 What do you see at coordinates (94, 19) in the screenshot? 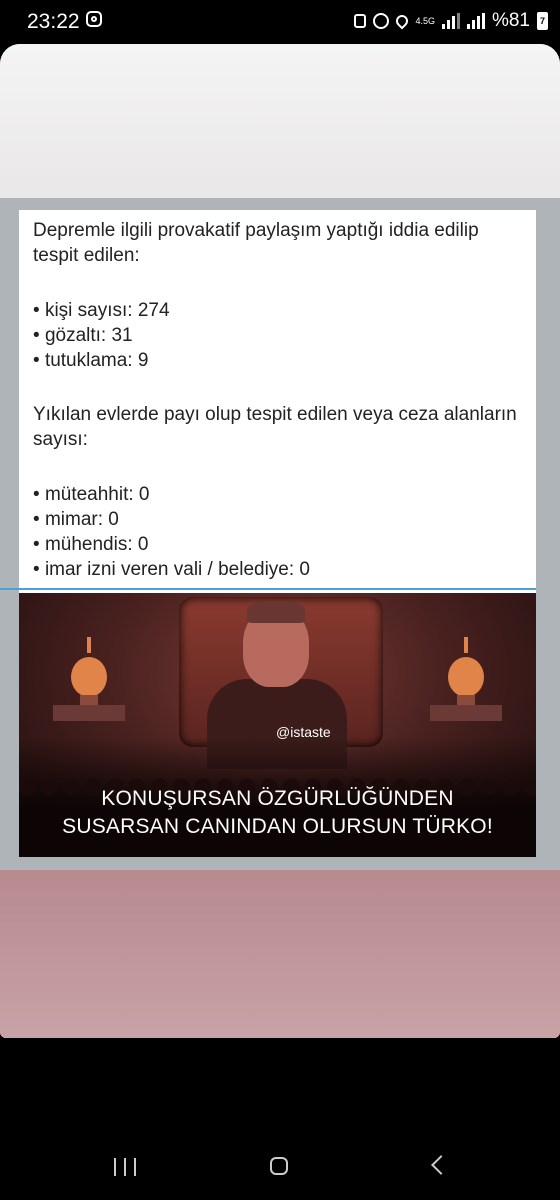
I see `instagram-icon` at bounding box center [94, 19].